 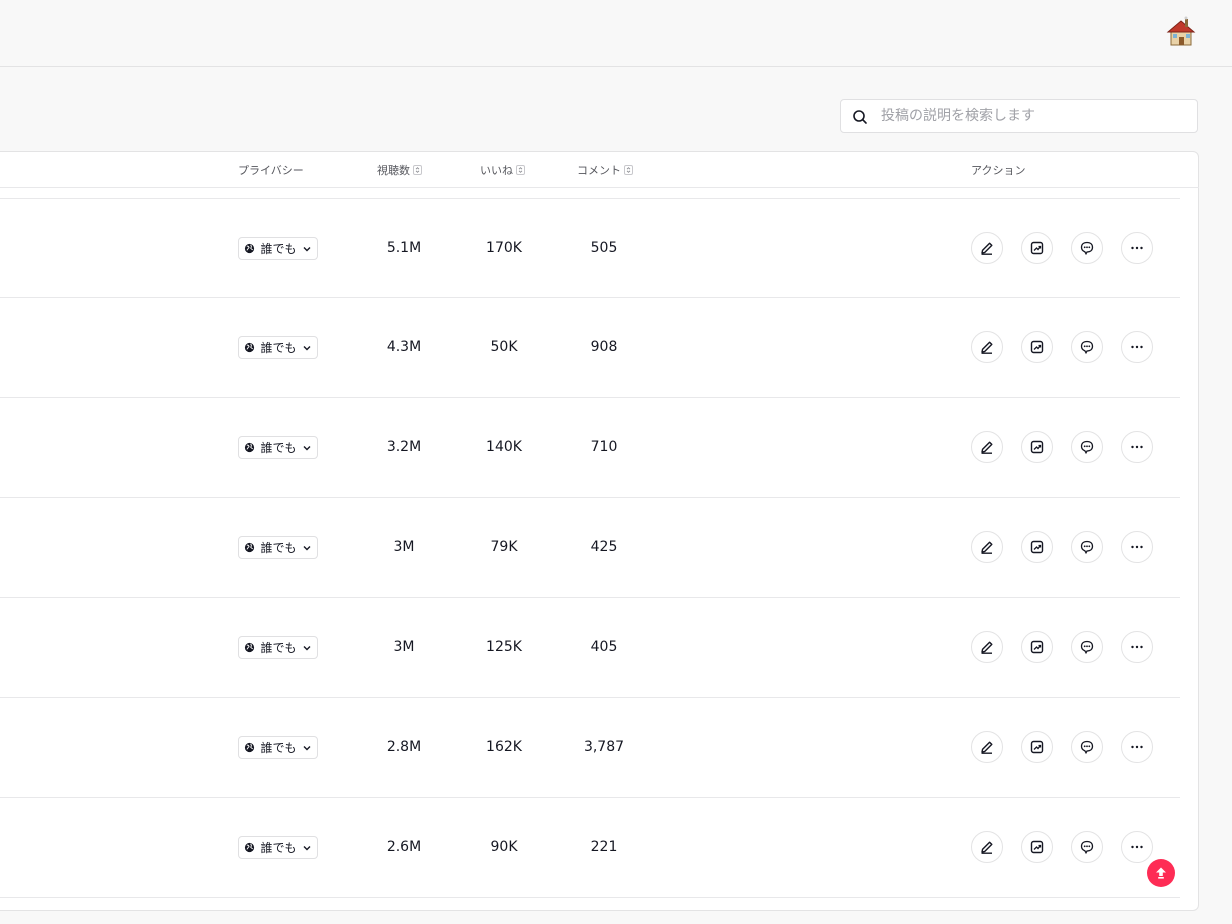 I want to click on comments-count: 3,787, so click(x=604, y=747).